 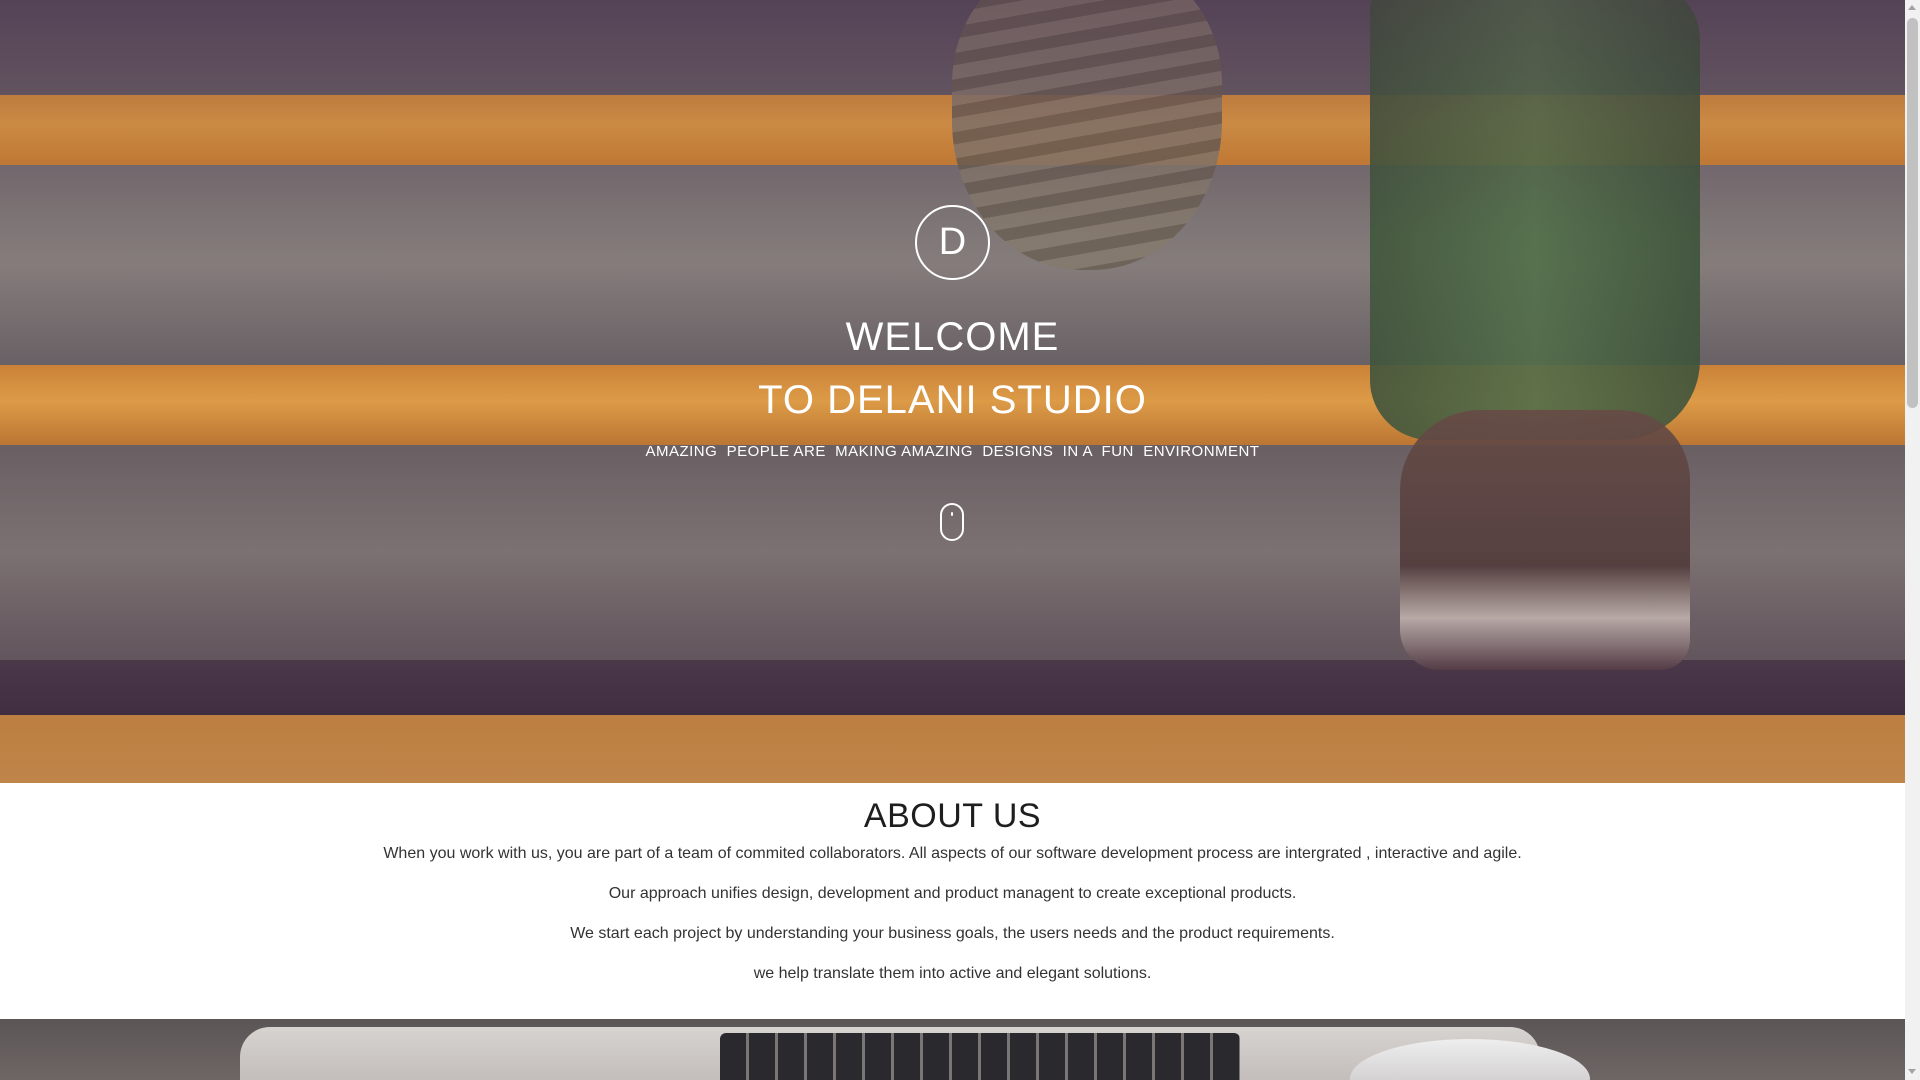 I want to click on scrollbar-thumb, so click(x=1912, y=213).